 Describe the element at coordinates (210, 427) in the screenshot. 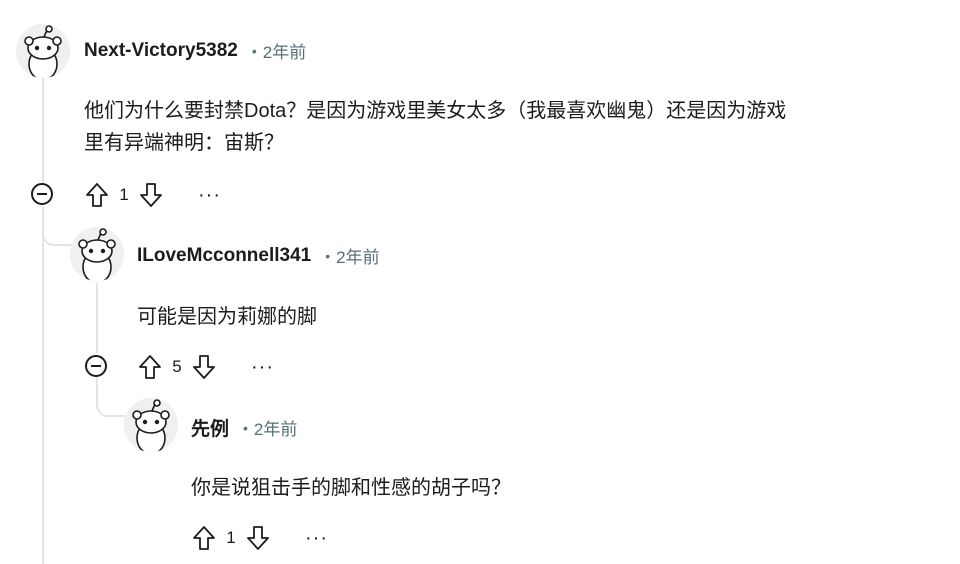

I see `username: 先例` at that location.